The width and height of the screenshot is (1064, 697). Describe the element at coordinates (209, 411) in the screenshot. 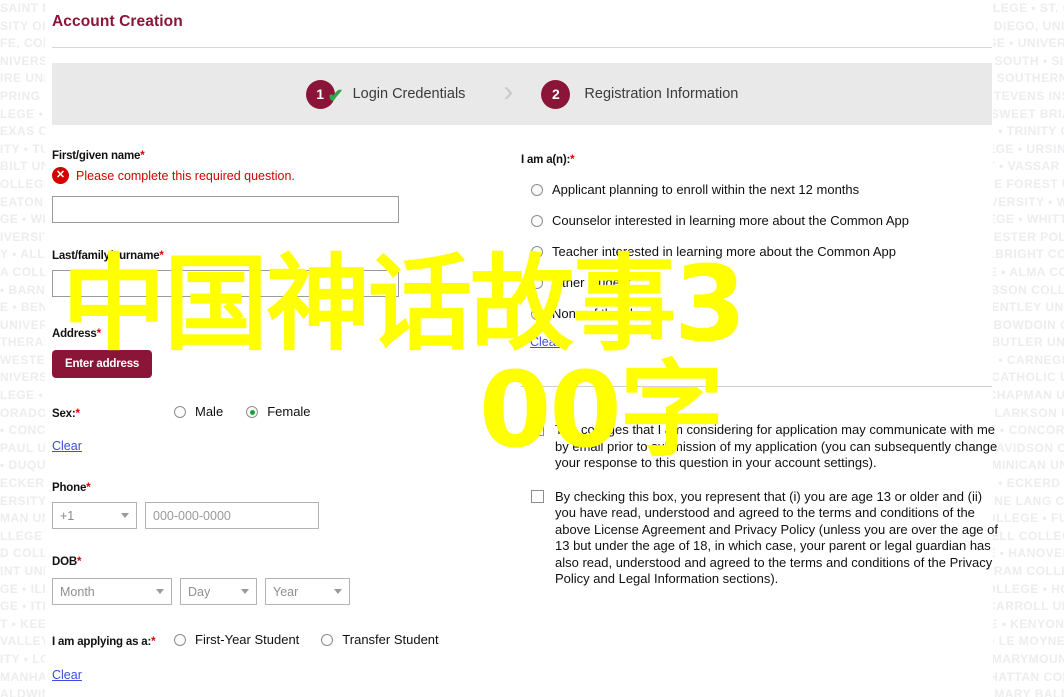

I see `sex-option-male-label: Male` at that location.